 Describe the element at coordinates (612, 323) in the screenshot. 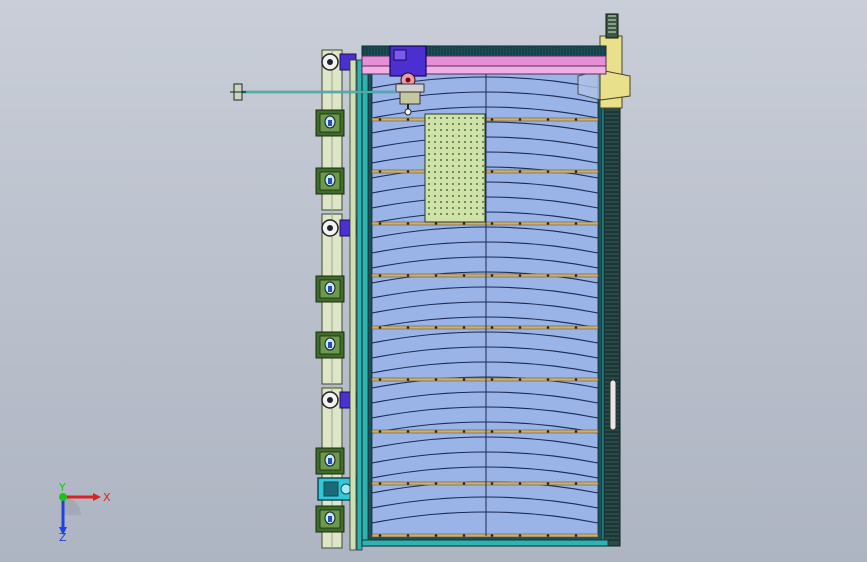

I see `right-rack-column` at that location.